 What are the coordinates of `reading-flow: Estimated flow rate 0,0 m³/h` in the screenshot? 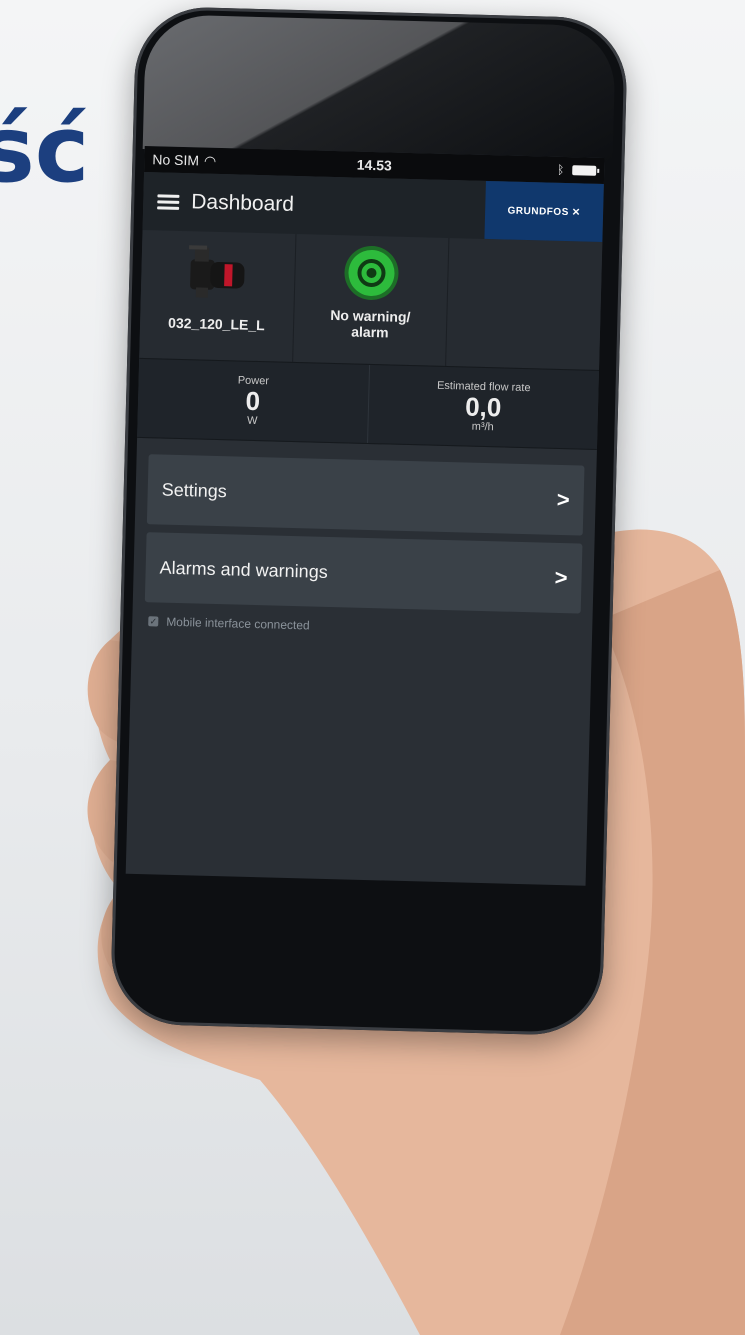 It's located at (483, 407).